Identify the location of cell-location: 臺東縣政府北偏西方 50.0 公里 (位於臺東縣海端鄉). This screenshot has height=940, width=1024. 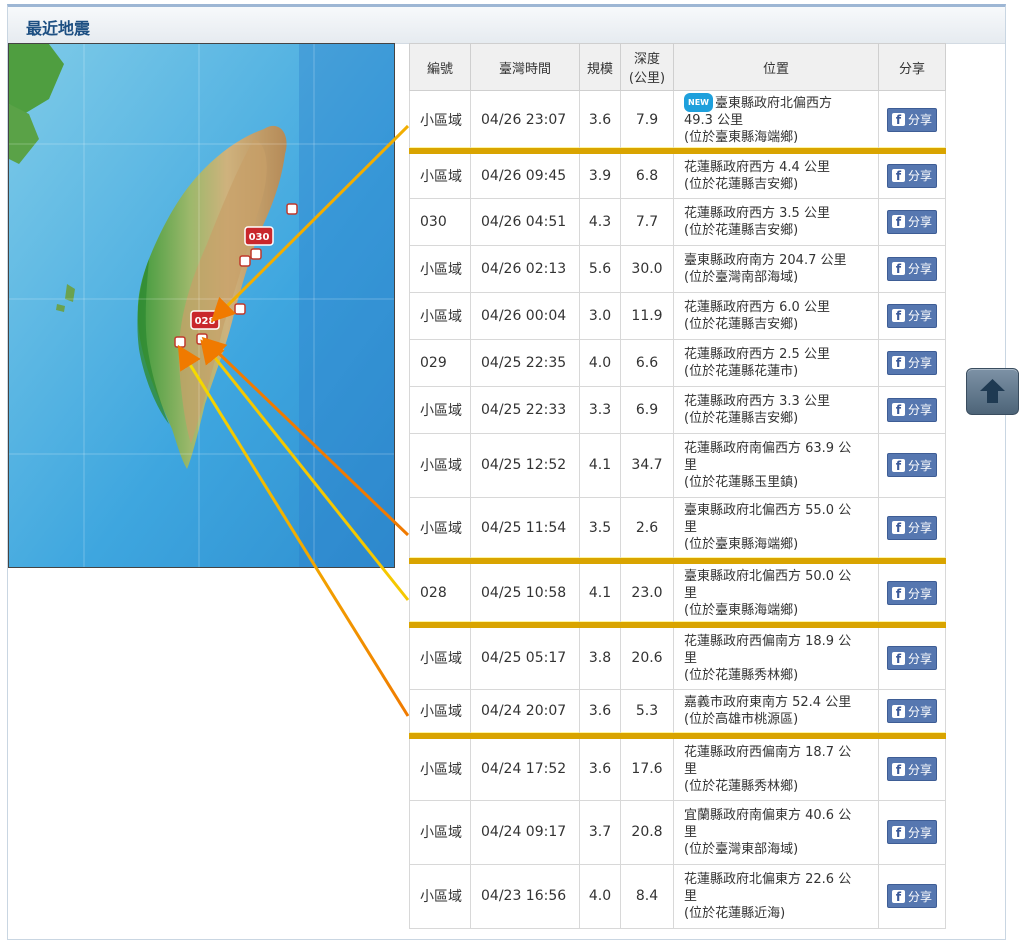
(776, 594).